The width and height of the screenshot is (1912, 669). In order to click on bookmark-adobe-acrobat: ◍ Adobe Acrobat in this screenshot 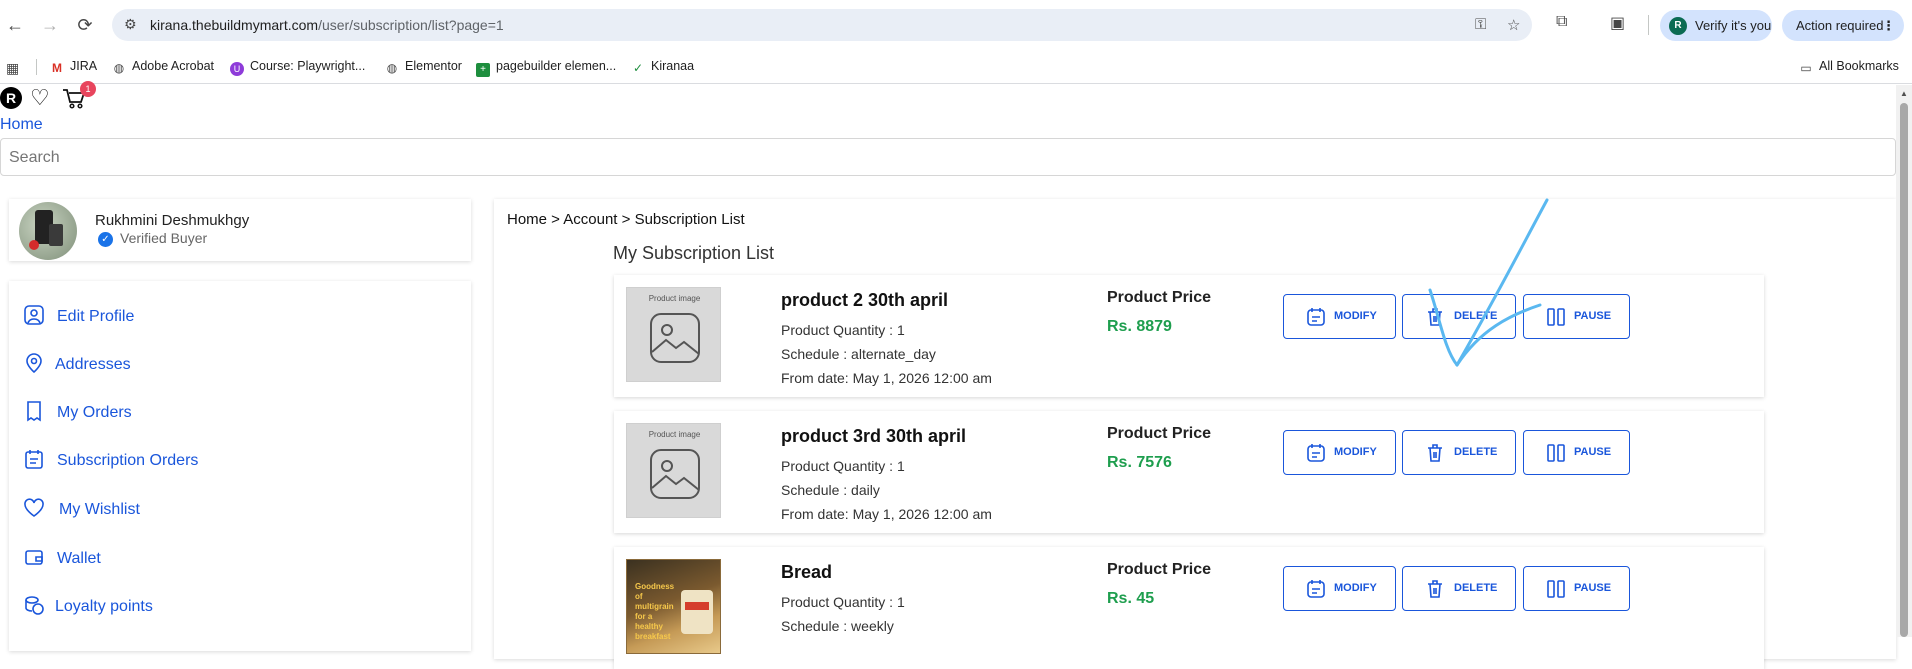, I will do `click(163, 67)`.